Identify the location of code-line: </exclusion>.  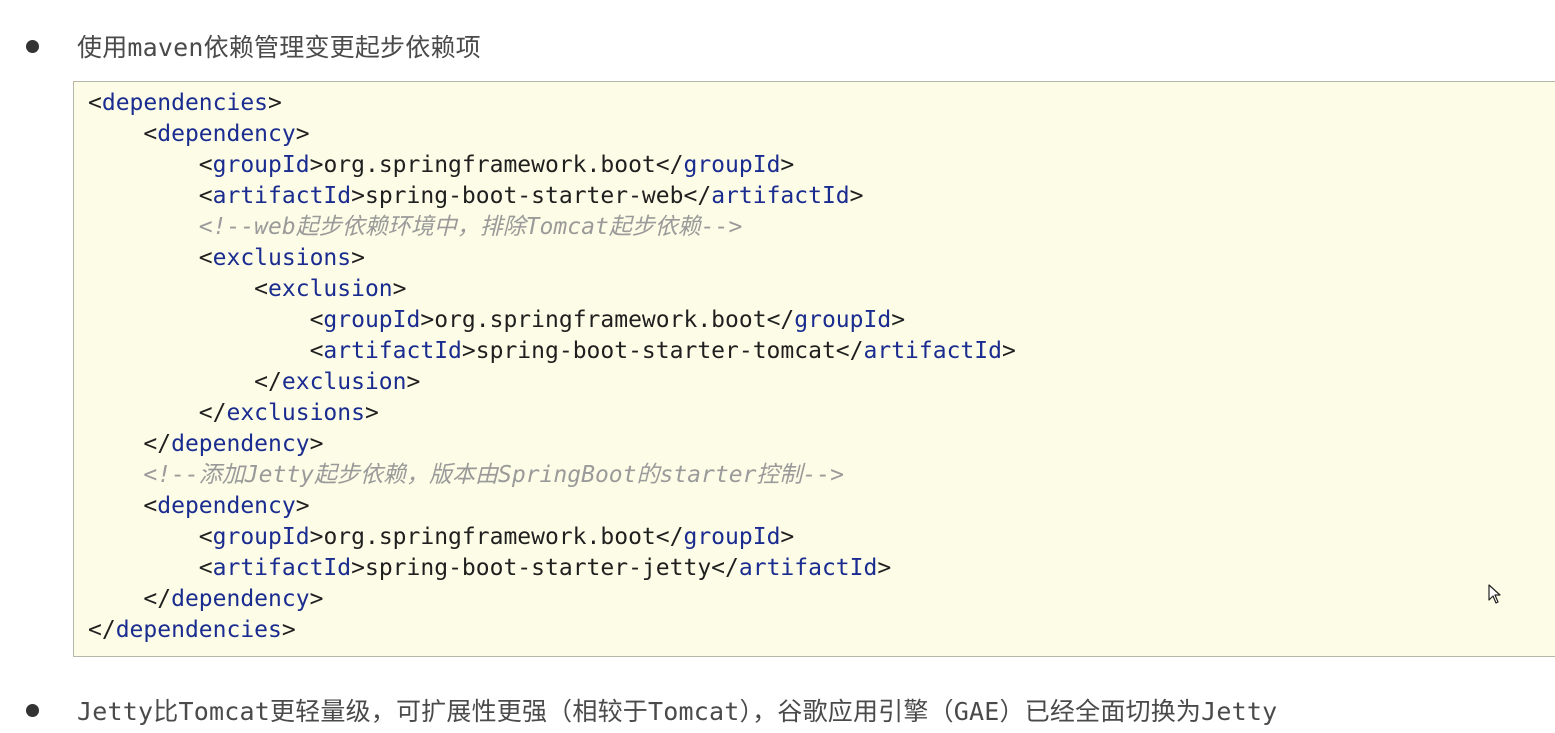
(337, 382).